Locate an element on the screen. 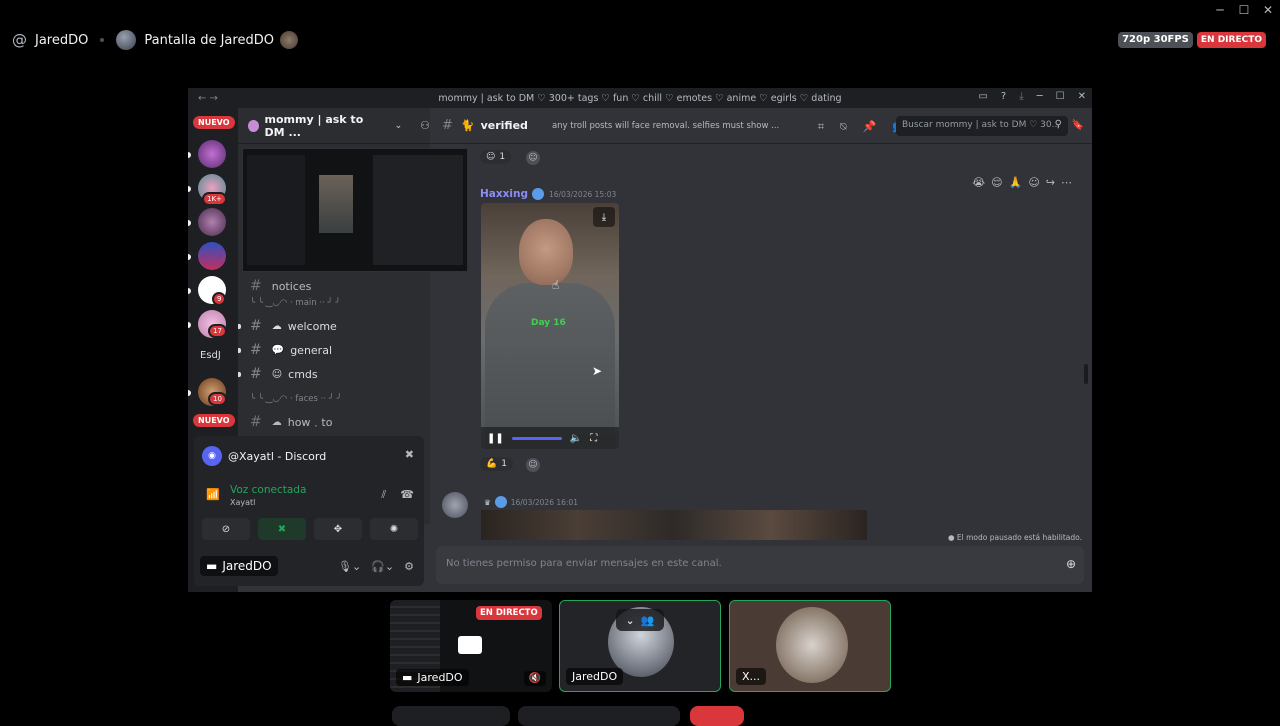 This screenshot has width=1280, height=726. stop-stream-button: ✖ is located at coordinates (282, 529).